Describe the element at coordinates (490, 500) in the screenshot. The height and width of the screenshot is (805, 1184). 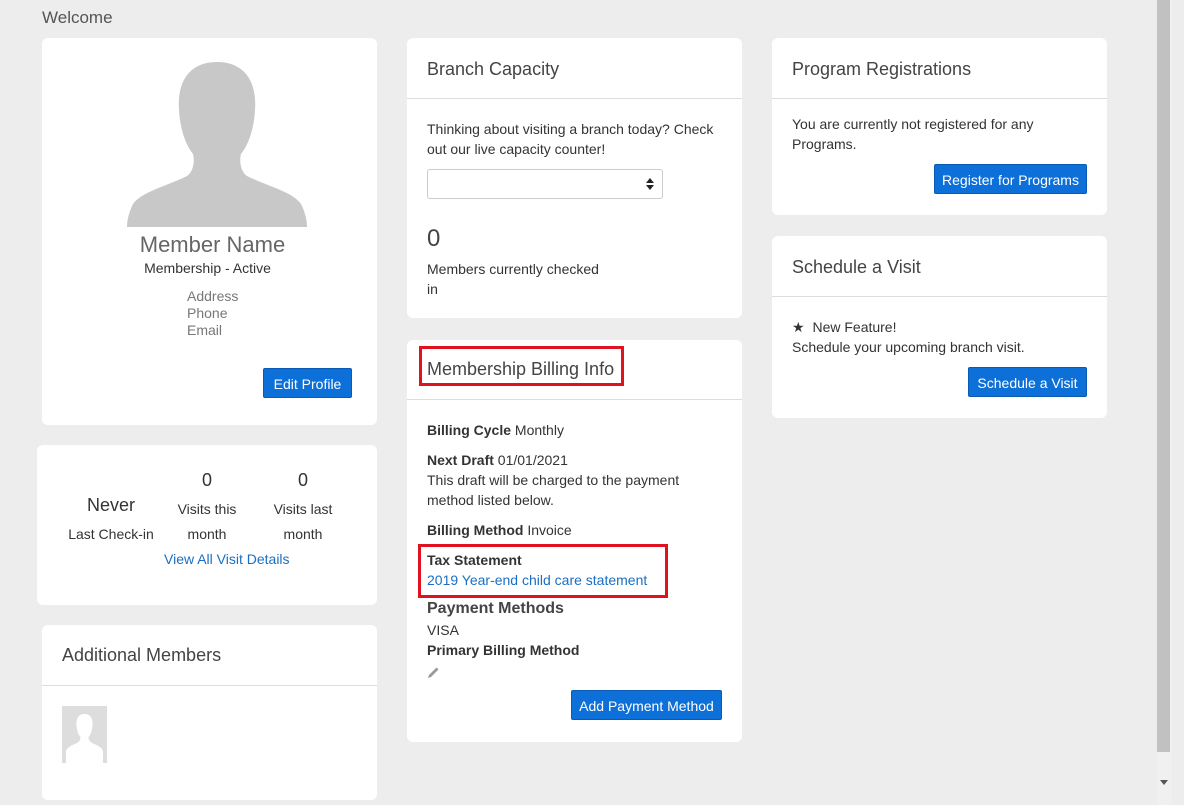
I see `draft-note-2: method listed below.` at that location.